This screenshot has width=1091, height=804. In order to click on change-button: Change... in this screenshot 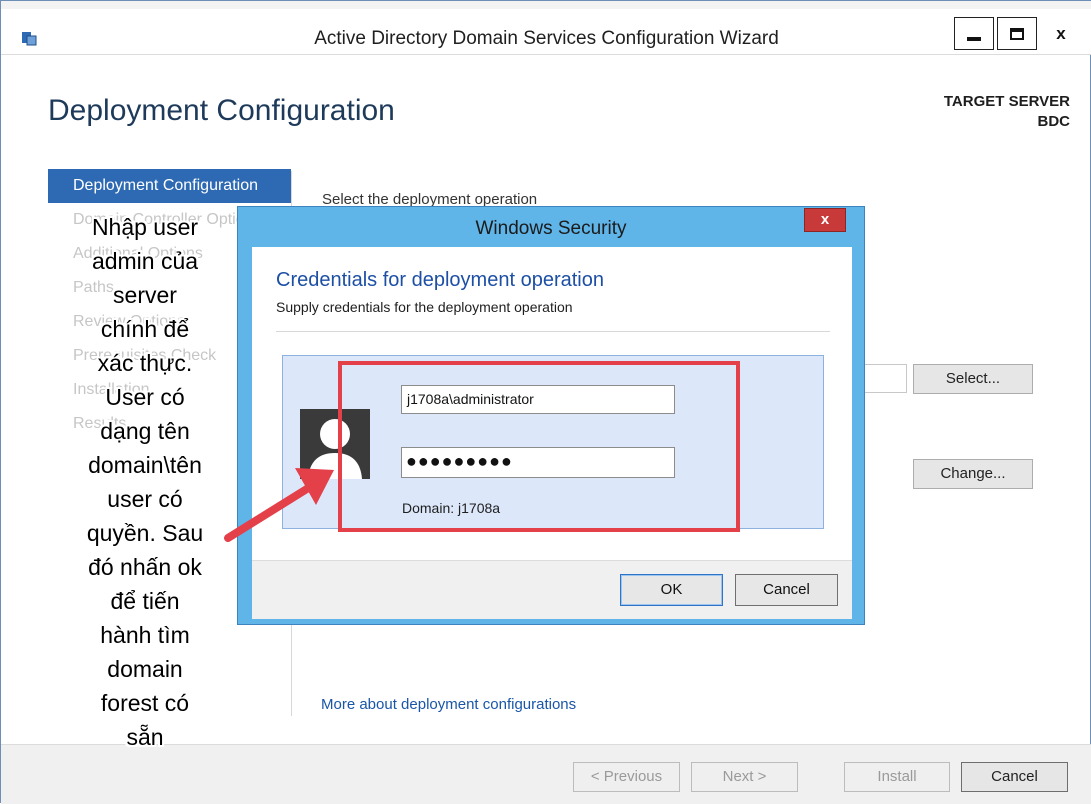, I will do `click(973, 474)`.